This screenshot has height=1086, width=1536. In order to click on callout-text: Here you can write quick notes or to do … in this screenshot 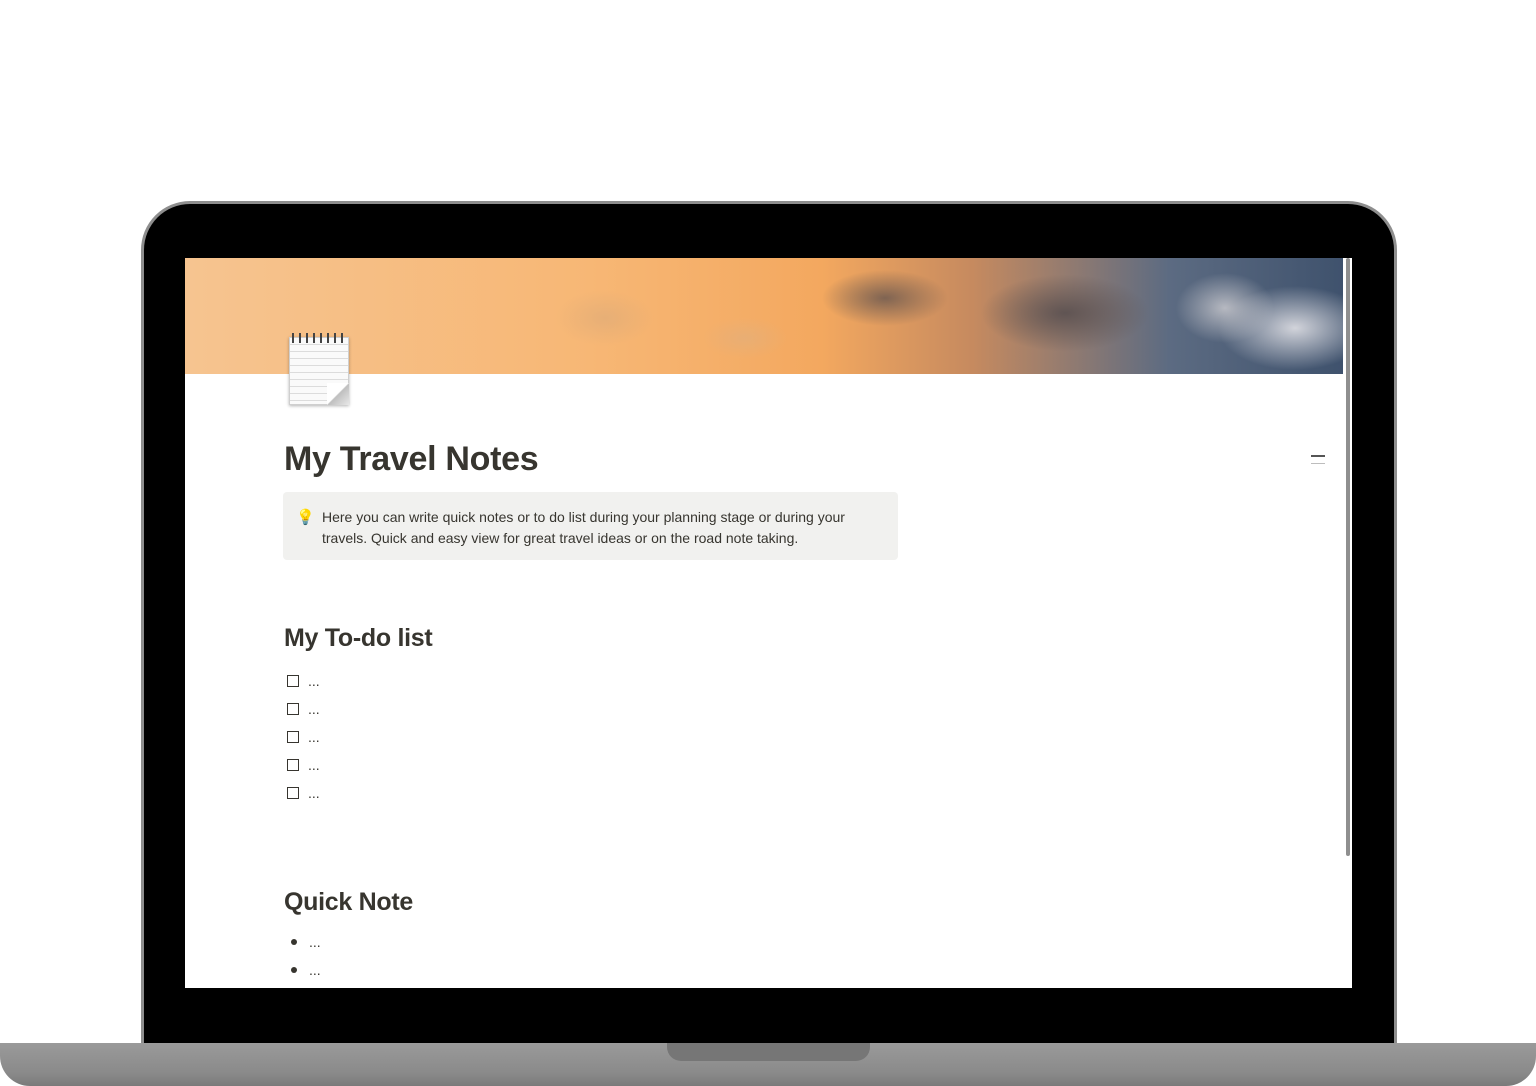, I will do `click(583, 527)`.